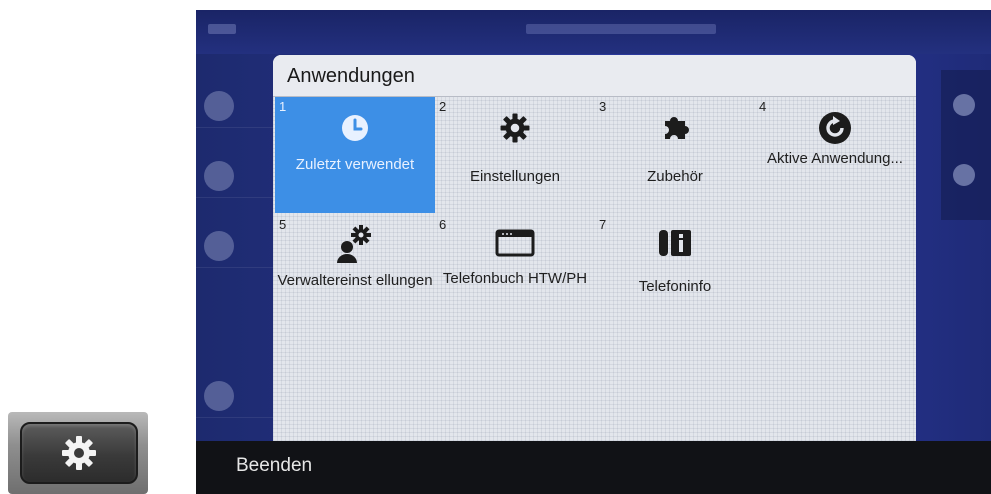  I want to click on app-tile-accessories: 3 Zubehör, so click(675, 155).